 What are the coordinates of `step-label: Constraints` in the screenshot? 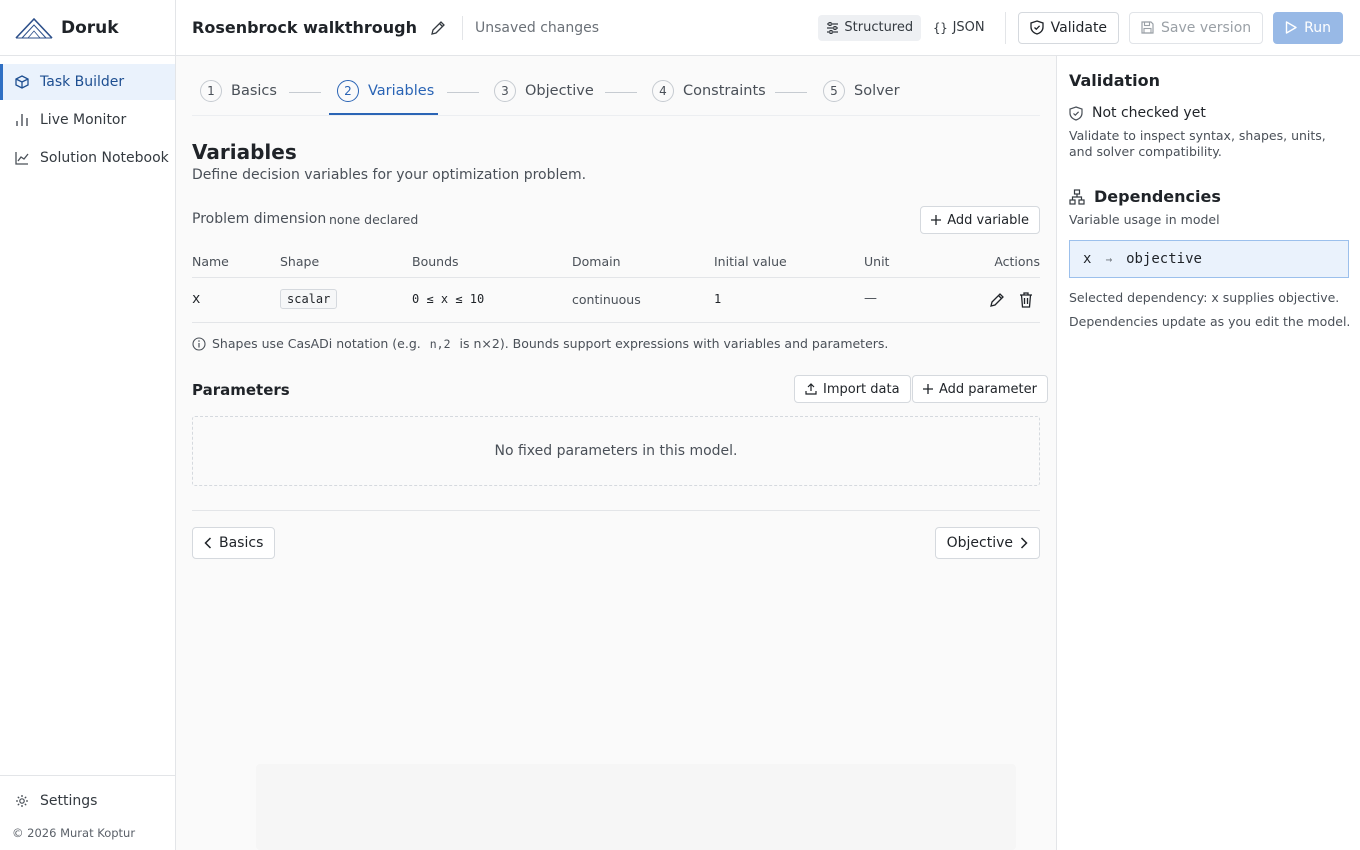 It's located at (724, 91).